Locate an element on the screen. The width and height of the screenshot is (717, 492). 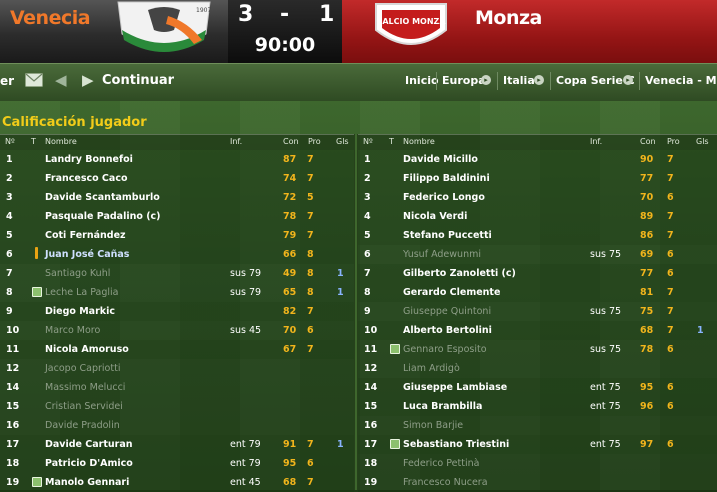
player-row: 2 Francesco Caco 74 7 is located at coordinates (177, 178).